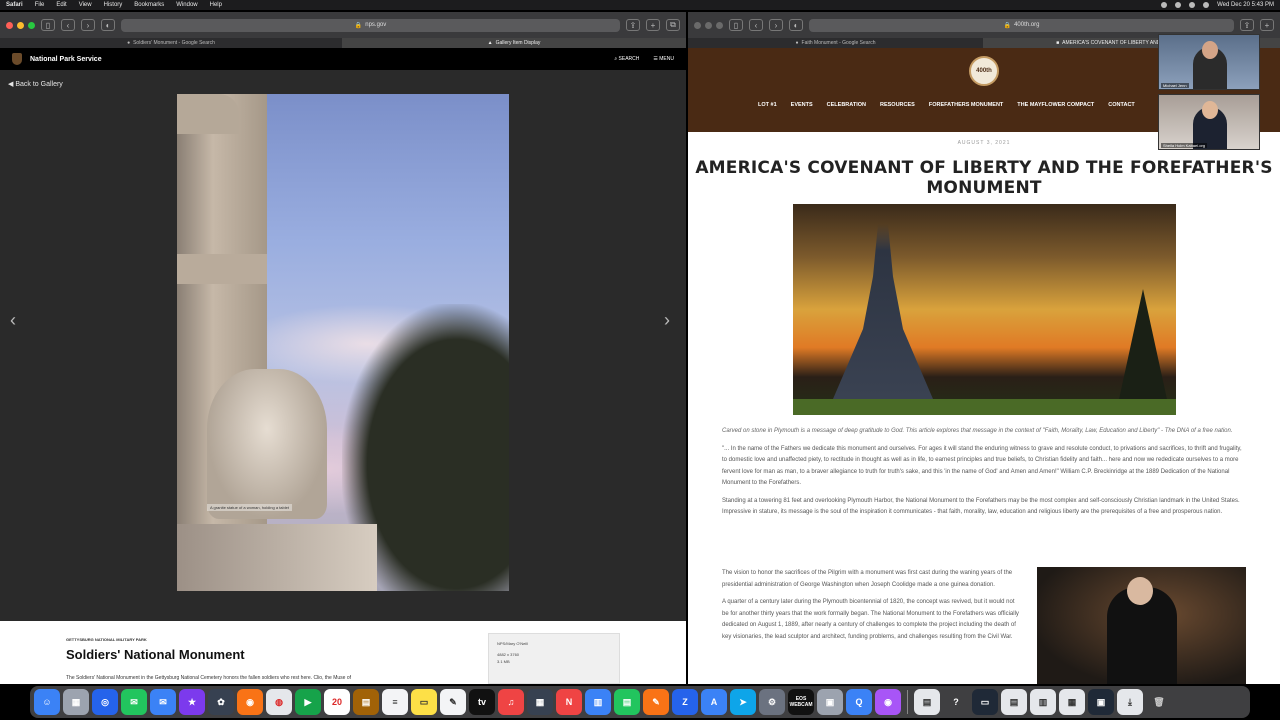 This screenshot has width=1280, height=720. What do you see at coordinates (1055, 105) in the screenshot?
I see `nav-mayflower-compact: THE MAYFLOWER COMPACT` at bounding box center [1055, 105].